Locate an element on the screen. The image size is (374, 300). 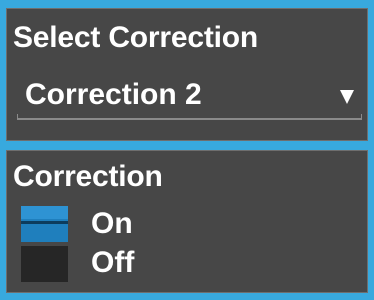
dropdown-underline is located at coordinates (189, 117).